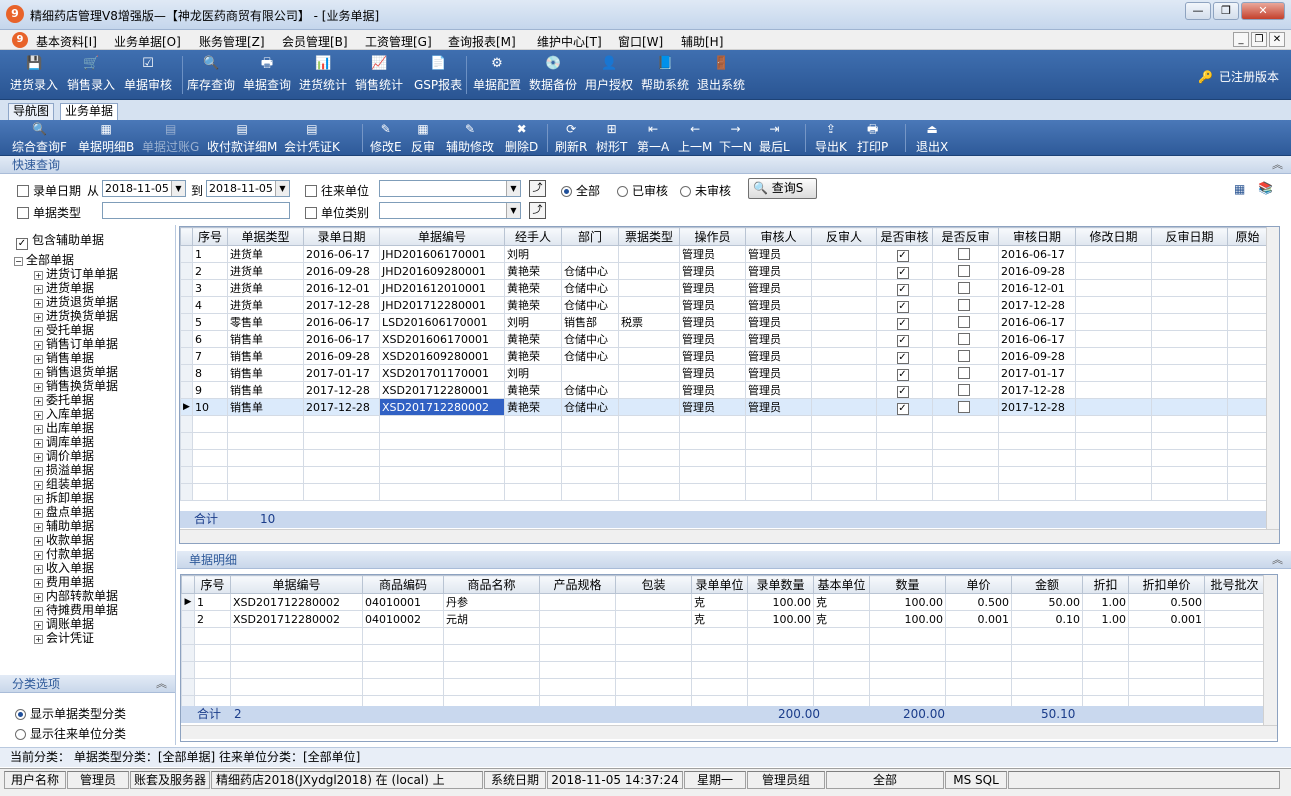  Describe the element at coordinates (1277, 560) in the screenshot. I see `collapse-chevron-icon: ︽` at that location.